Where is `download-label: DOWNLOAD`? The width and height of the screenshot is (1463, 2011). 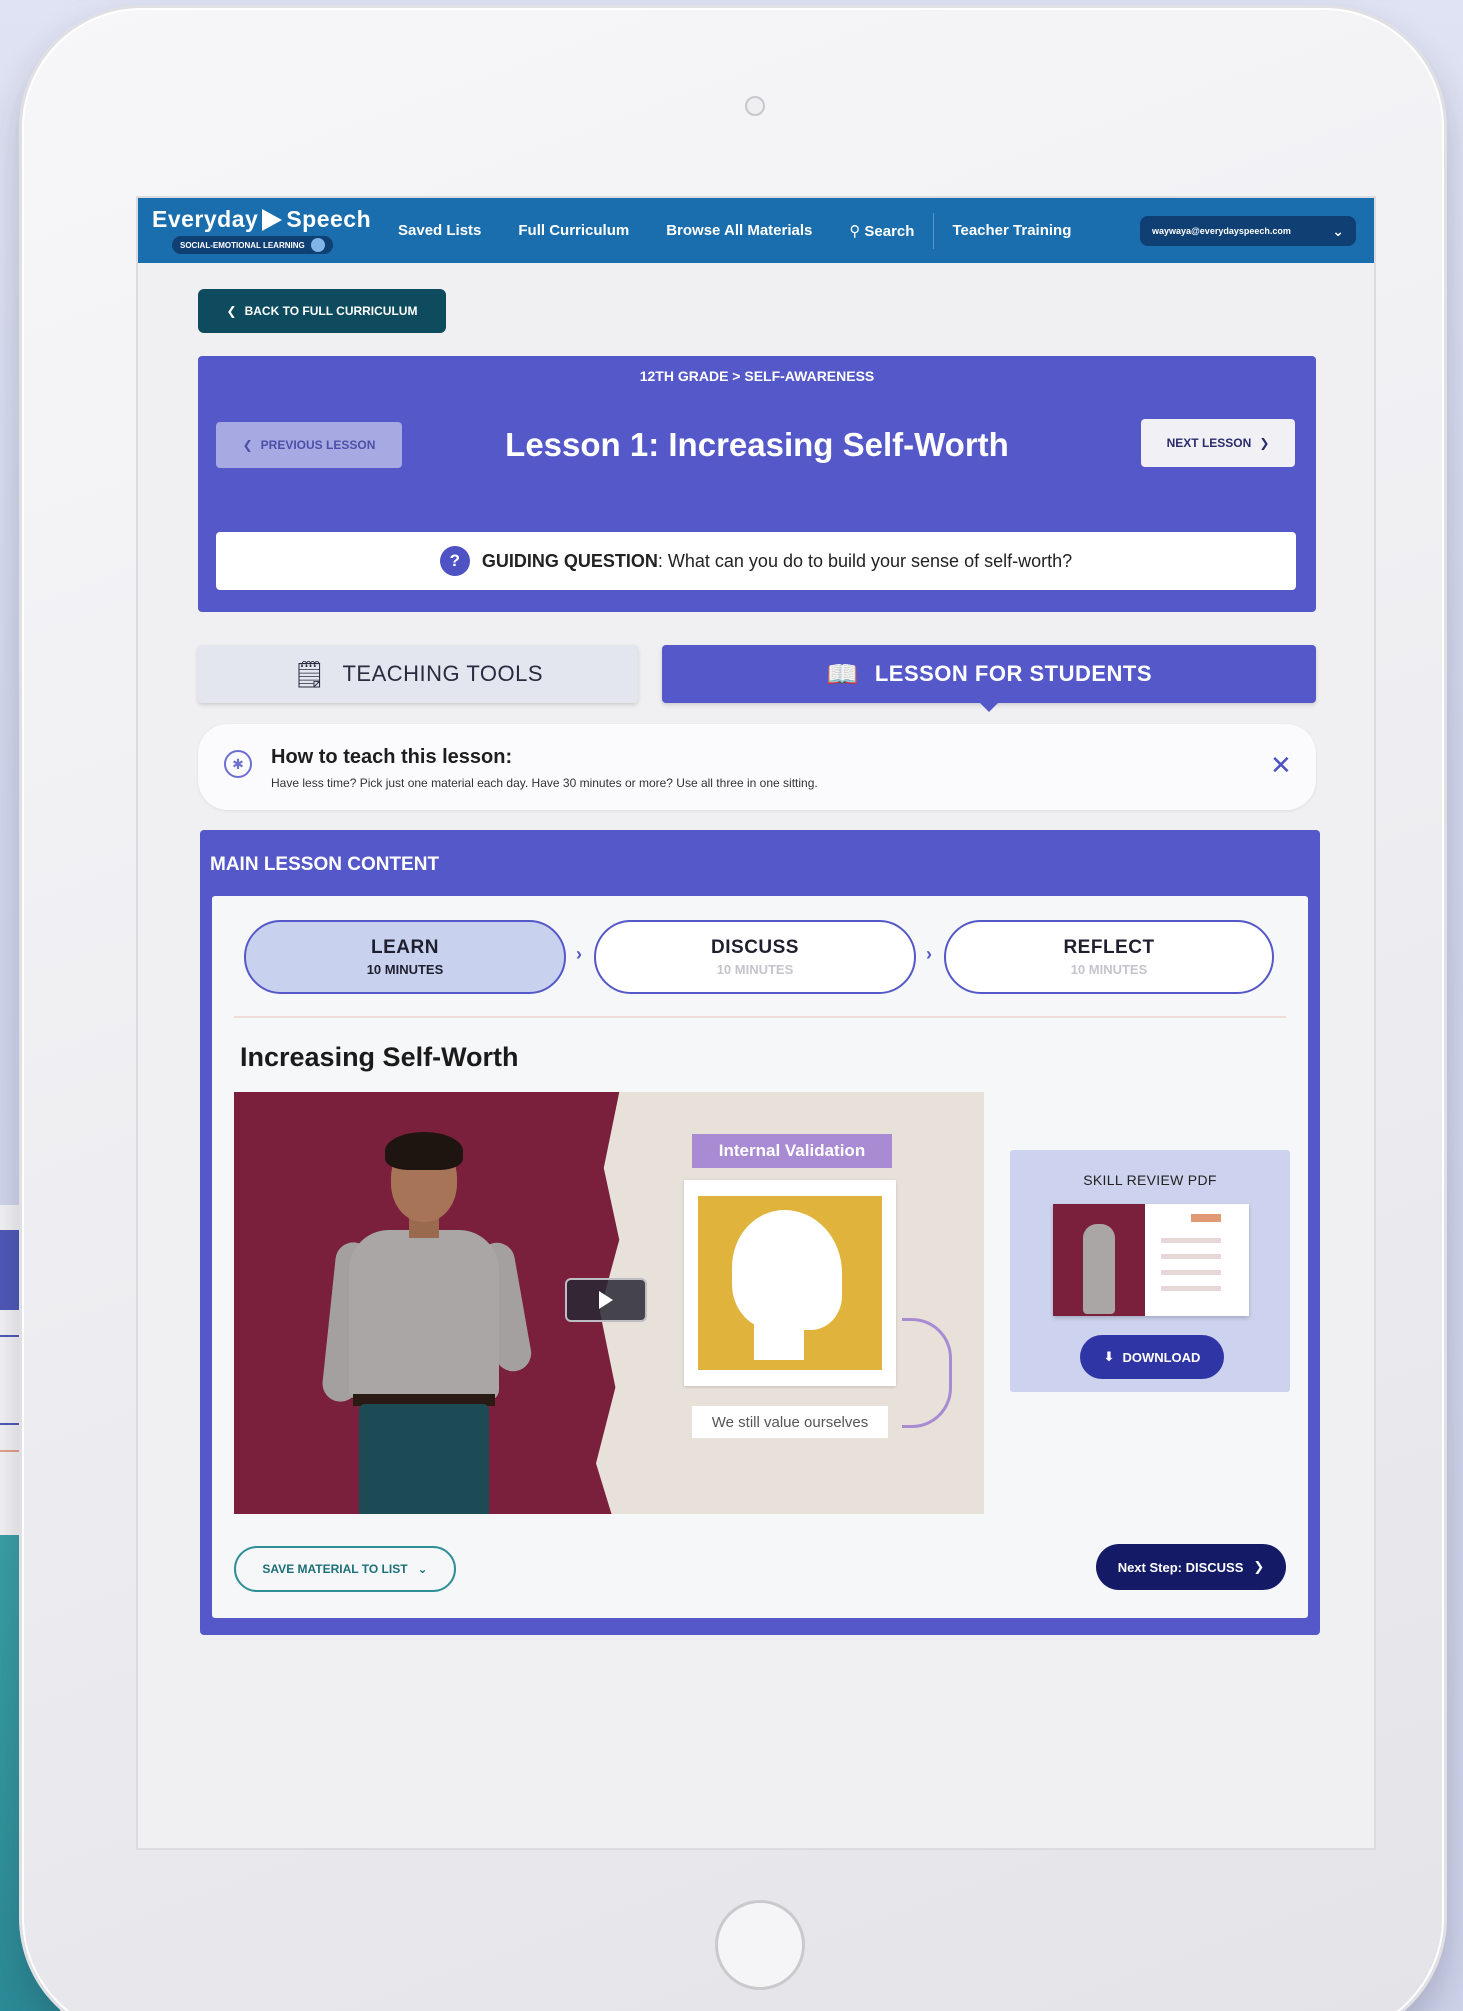
download-label: DOWNLOAD is located at coordinates (1161, 1357).